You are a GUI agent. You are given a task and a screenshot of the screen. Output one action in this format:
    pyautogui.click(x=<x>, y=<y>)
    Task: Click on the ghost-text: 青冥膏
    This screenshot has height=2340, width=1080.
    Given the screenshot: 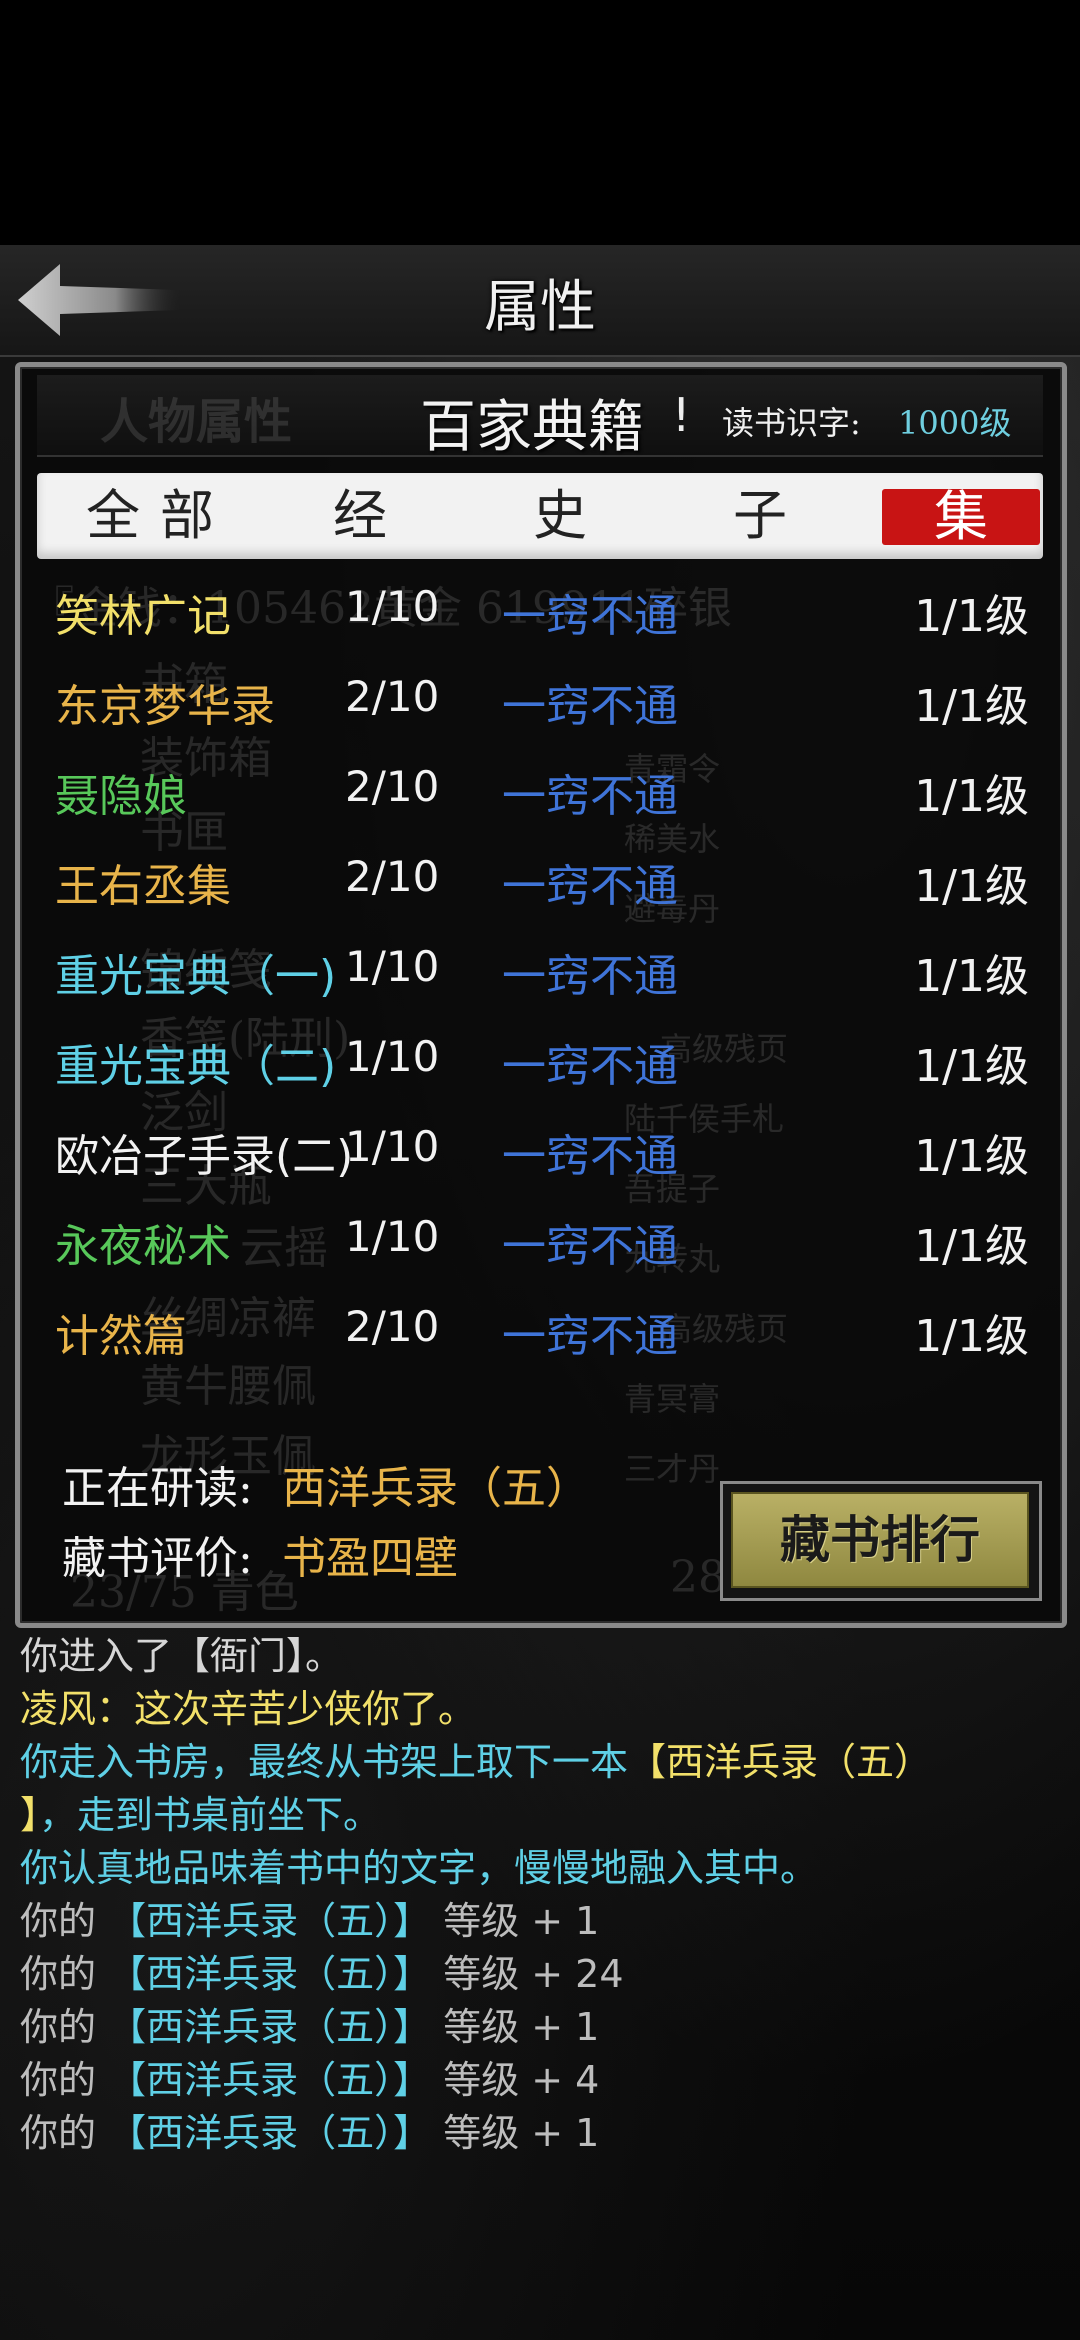 What is the action you would take?
    pyautogui.click(x=672, y=1399)
    